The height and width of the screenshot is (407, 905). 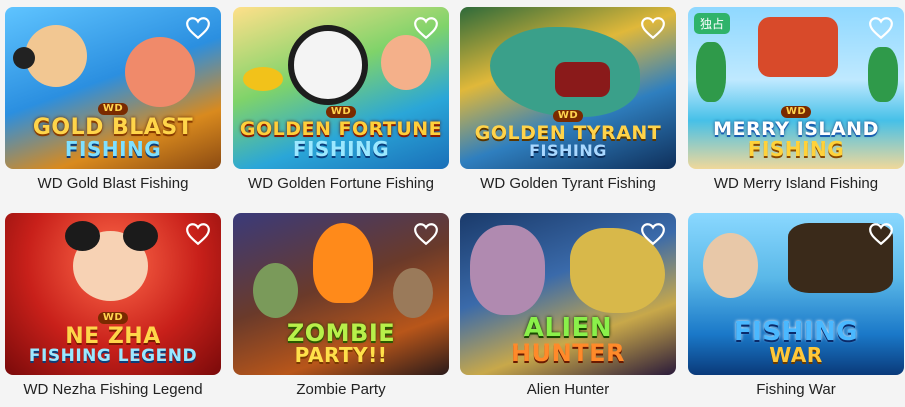 What do you see at coordinates (113, 183) in the screenshot?
I see `game-title: WD Gold Blast Fishing` at bounding box center [113, 183].